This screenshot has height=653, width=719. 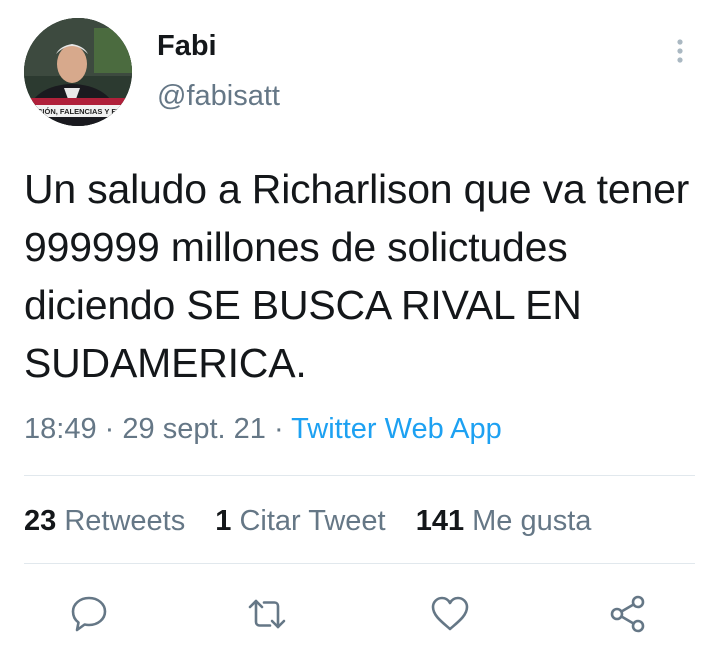 I want to click on retweets-count: 23, so click(x=40, y=521).